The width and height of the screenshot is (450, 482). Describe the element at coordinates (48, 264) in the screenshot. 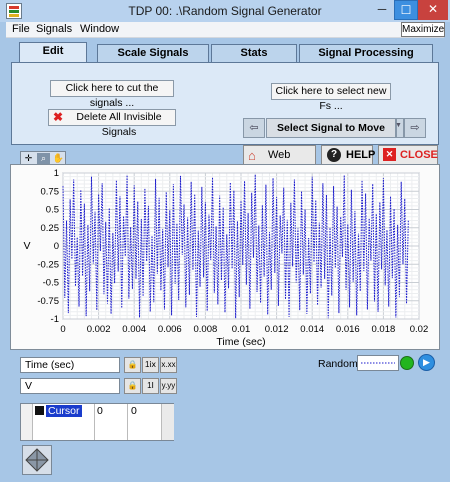

I see `y-tick-label: -0.25` at that location.